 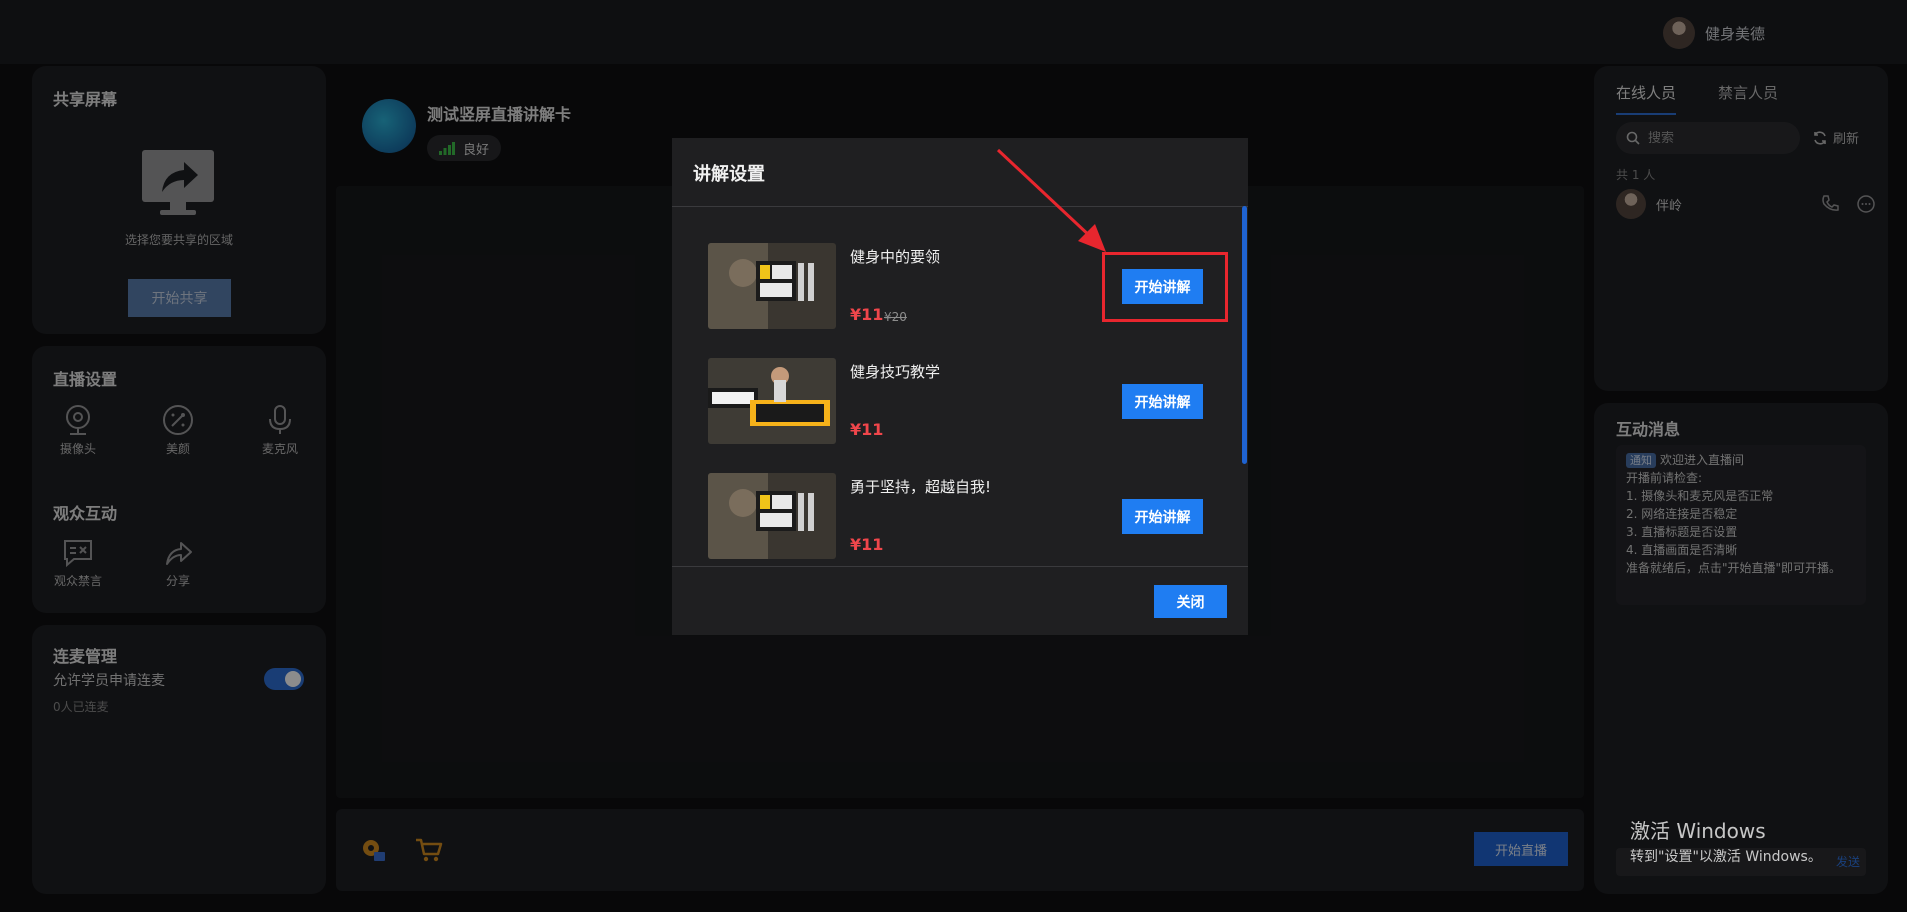 What do you see at coordinates (895, 372) in the screenshot?
I see `product-name: 健身技巧教学` at bounding box center [895, 372].